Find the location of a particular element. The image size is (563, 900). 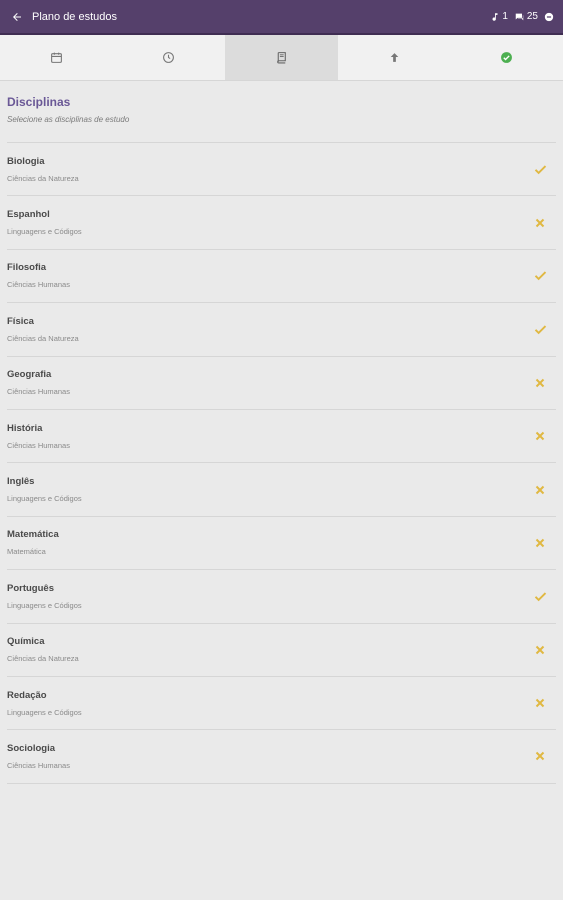

subject-name: Redação is located at coordinates (27, 695).